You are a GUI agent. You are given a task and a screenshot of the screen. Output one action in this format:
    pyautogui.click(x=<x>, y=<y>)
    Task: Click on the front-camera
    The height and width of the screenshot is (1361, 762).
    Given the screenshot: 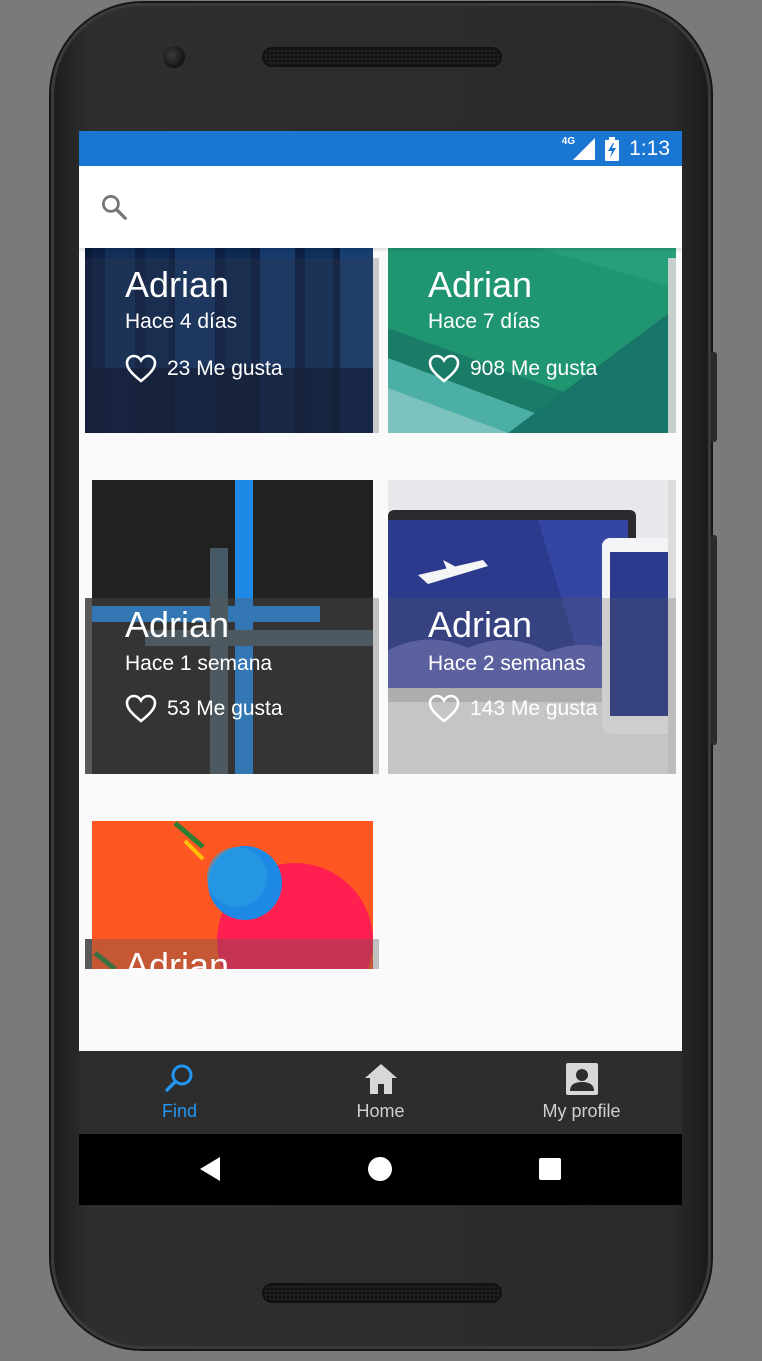 What is the action you would take?
    pyautogui.click(x=174, y=57)
    